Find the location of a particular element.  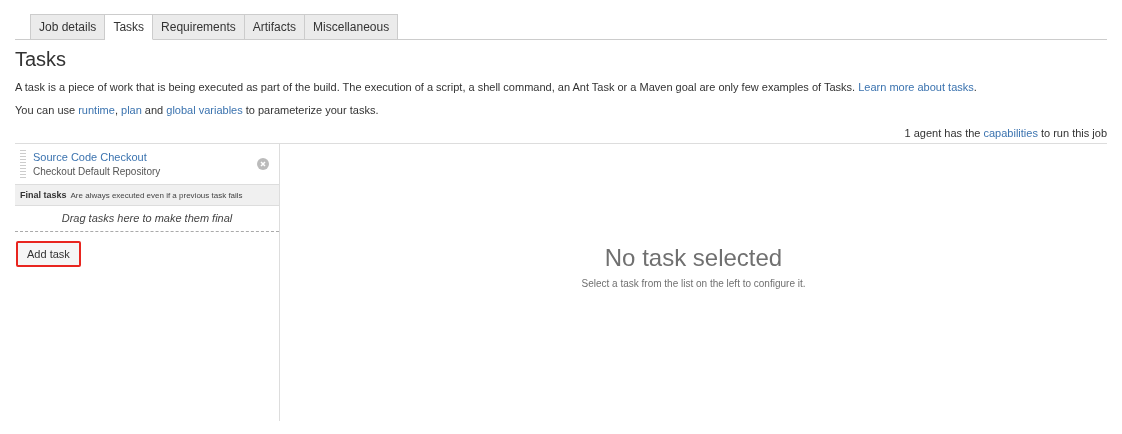

empty-state-title: No task selected is located at coordinates (693, 258).